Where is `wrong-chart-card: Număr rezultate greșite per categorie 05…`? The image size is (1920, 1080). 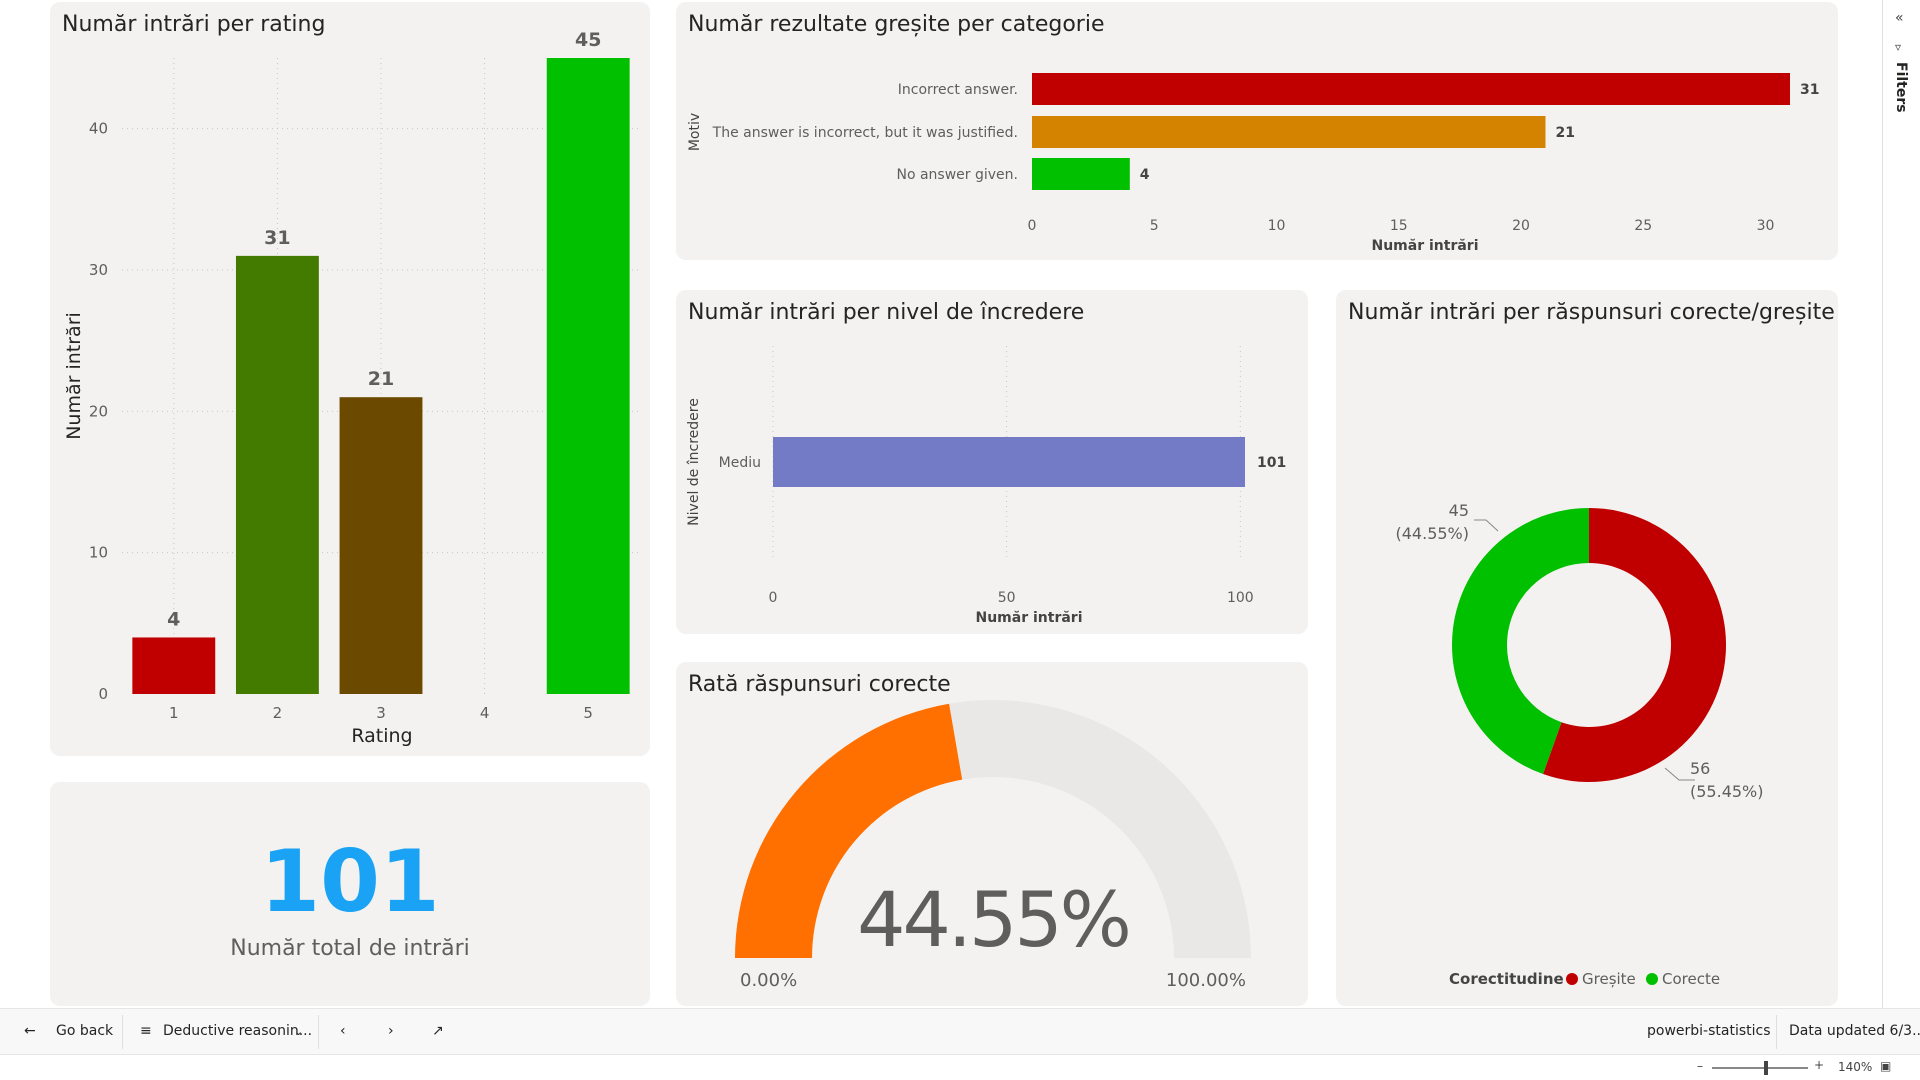
wrong-chart-card: Număr rezultate greșite per categorie 05… is located at coordinates (1257, 131).